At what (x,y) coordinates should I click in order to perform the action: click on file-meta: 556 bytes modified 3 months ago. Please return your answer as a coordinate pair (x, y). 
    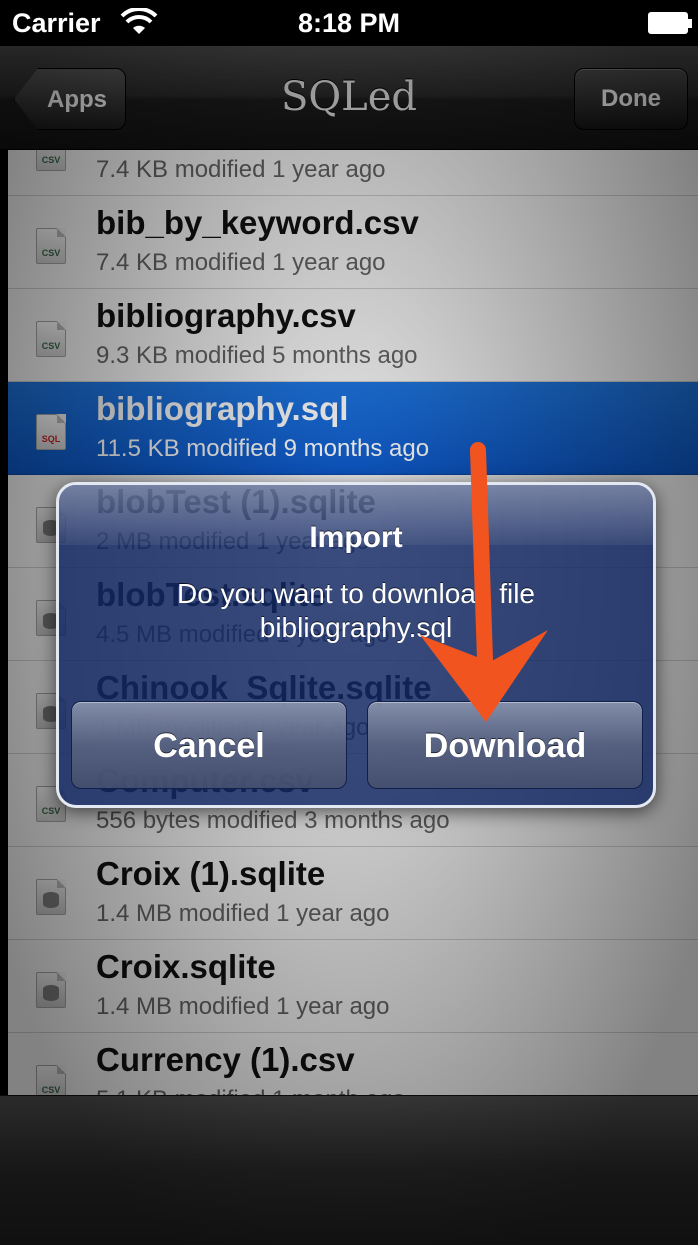
    Looking at the image, I should click on (273, 820).